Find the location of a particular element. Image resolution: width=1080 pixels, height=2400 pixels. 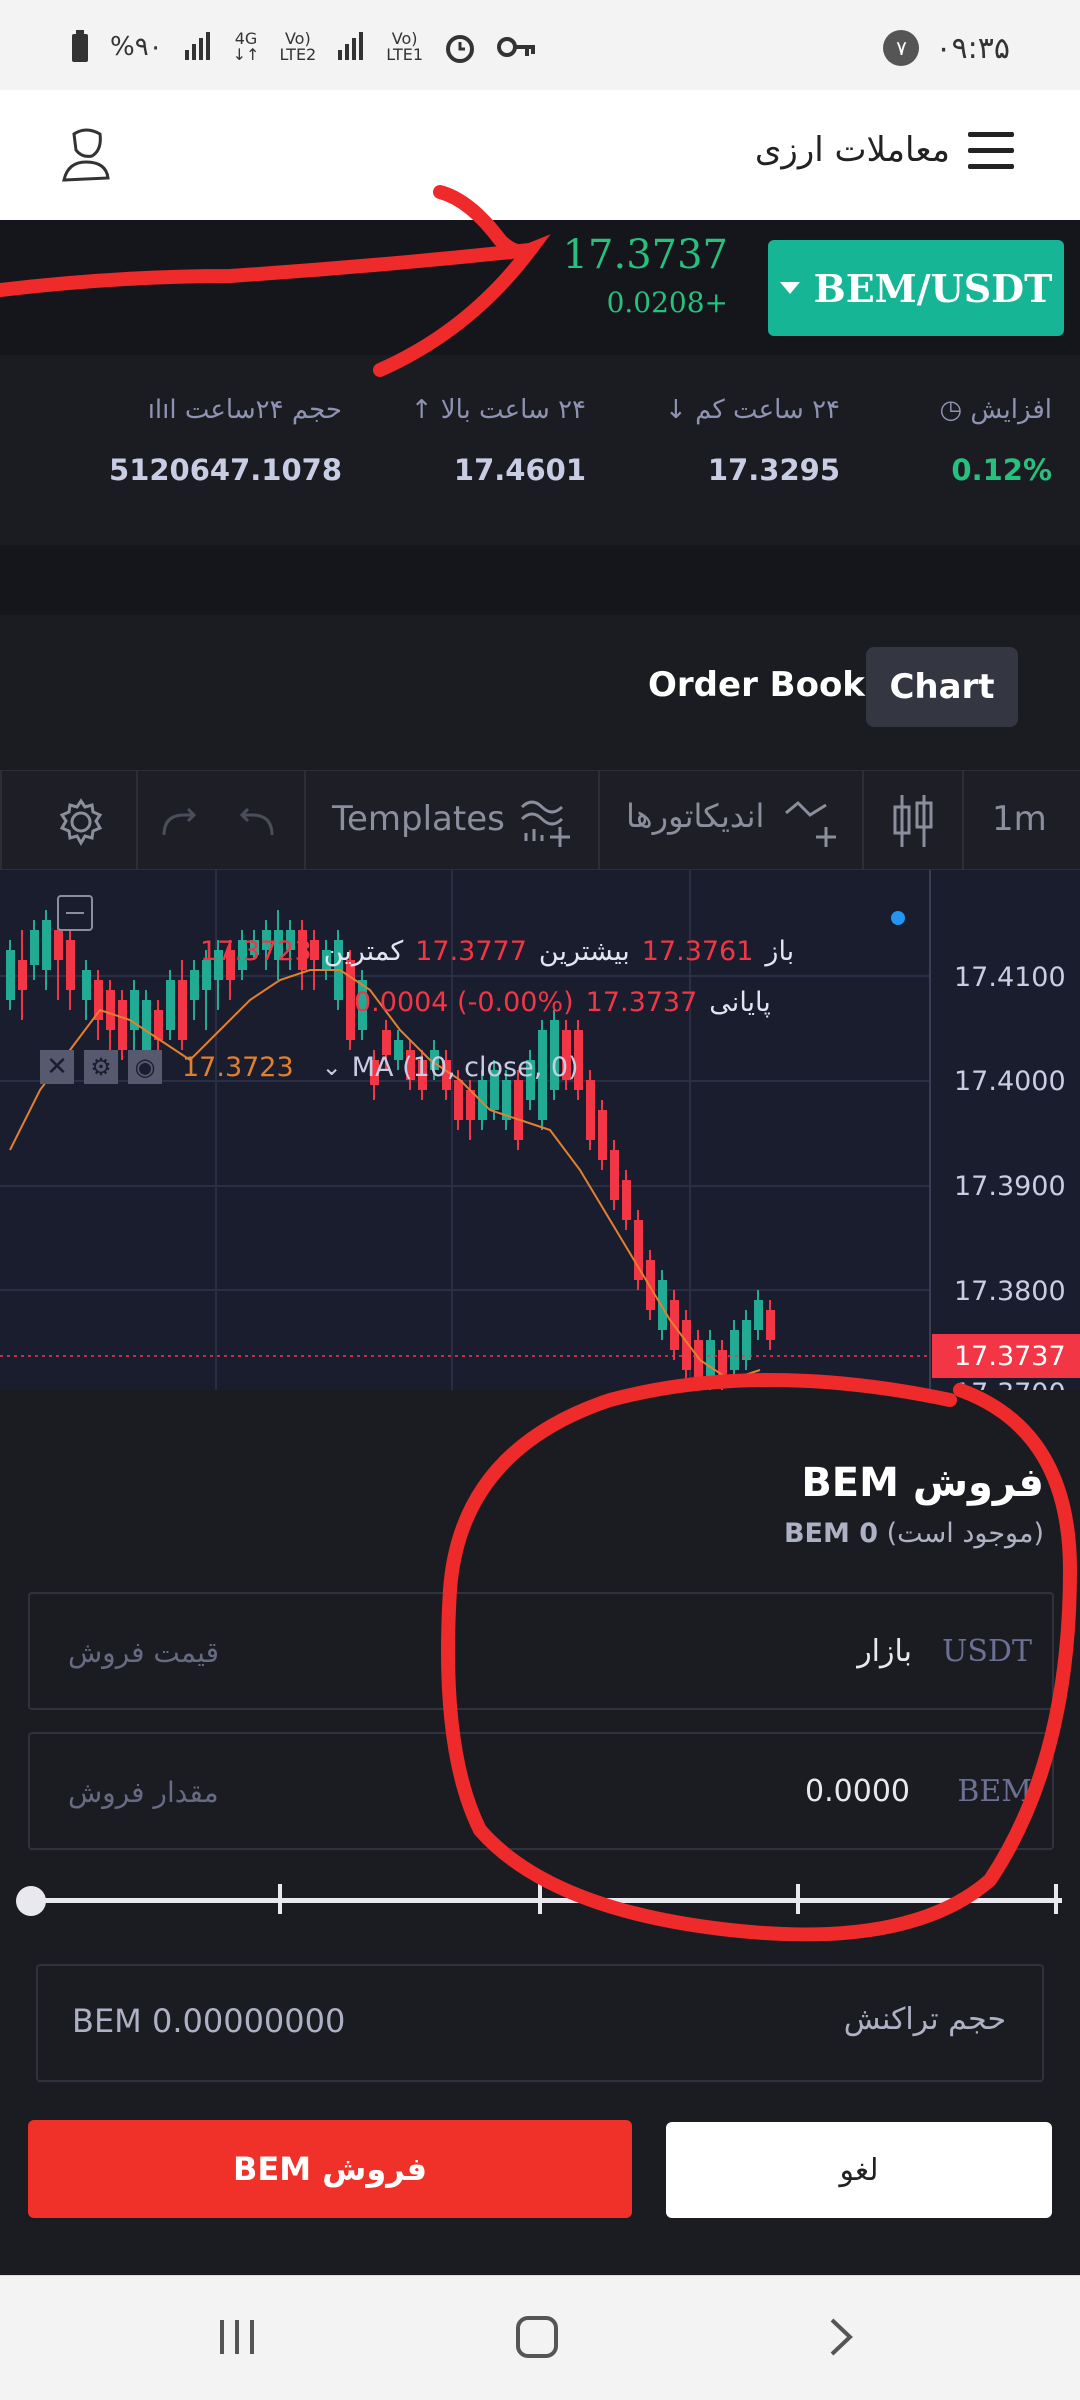

cancel-button: لغو is located at coordinates (859, 2170).